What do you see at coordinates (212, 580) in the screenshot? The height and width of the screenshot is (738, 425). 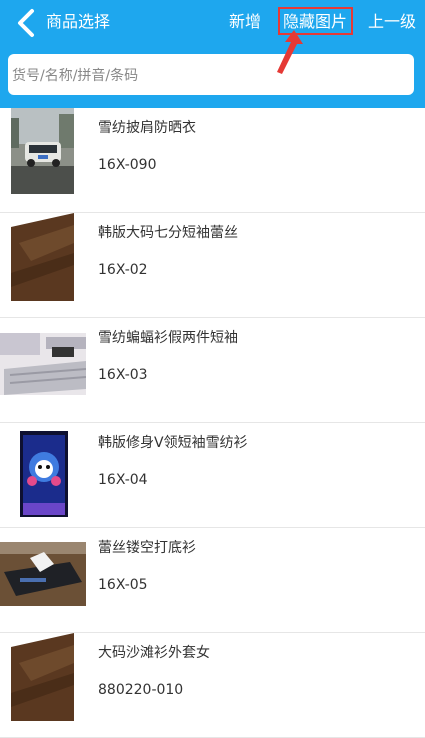 I see `list-item: 蕾丝镂空打底衫 16X-05` at bounding box center [212, 580].